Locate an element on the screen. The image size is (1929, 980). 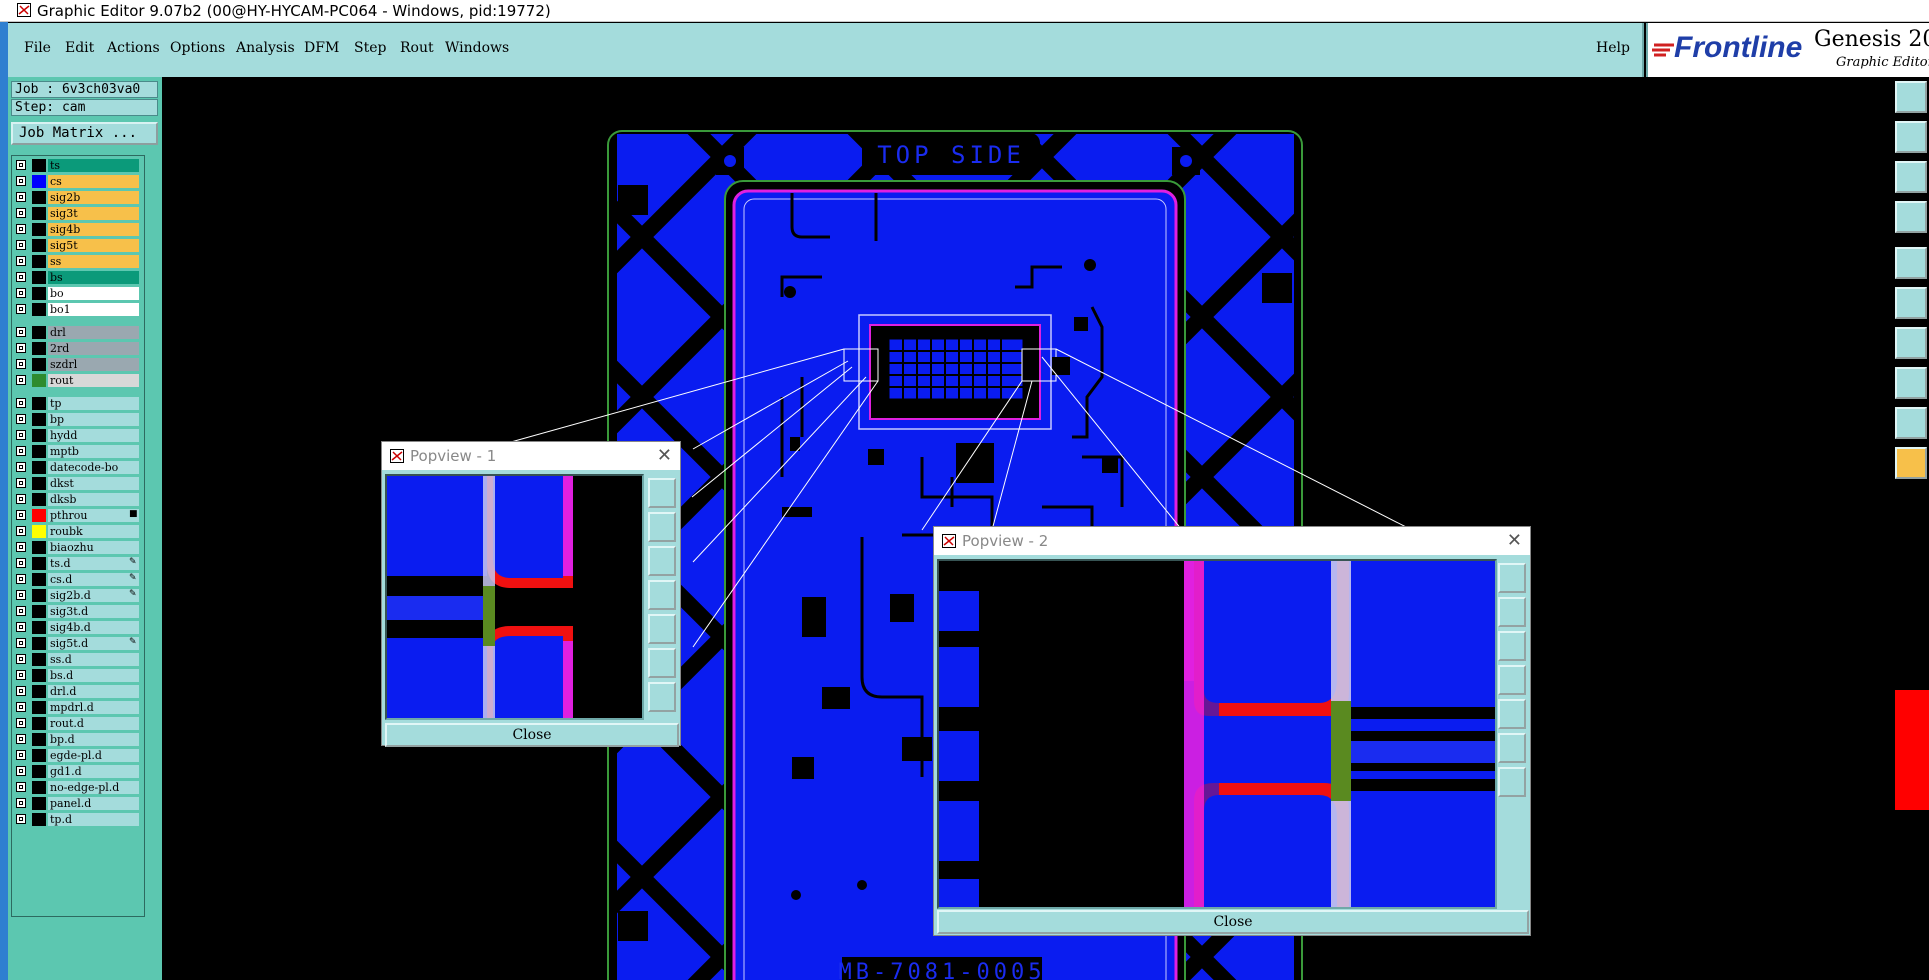
menu-step: Step is located at coordinates (370, 48).